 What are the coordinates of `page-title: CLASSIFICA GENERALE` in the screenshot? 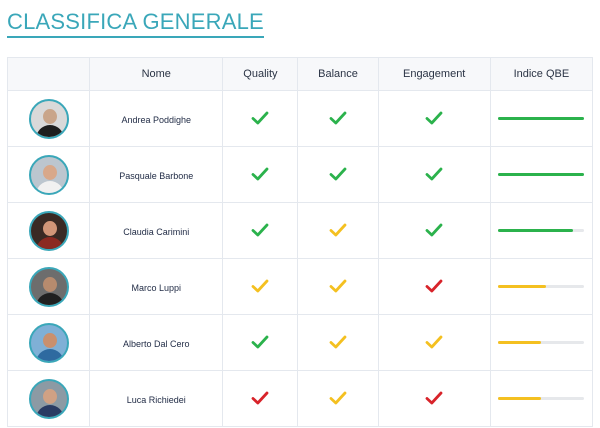 It's located at (135, 23).